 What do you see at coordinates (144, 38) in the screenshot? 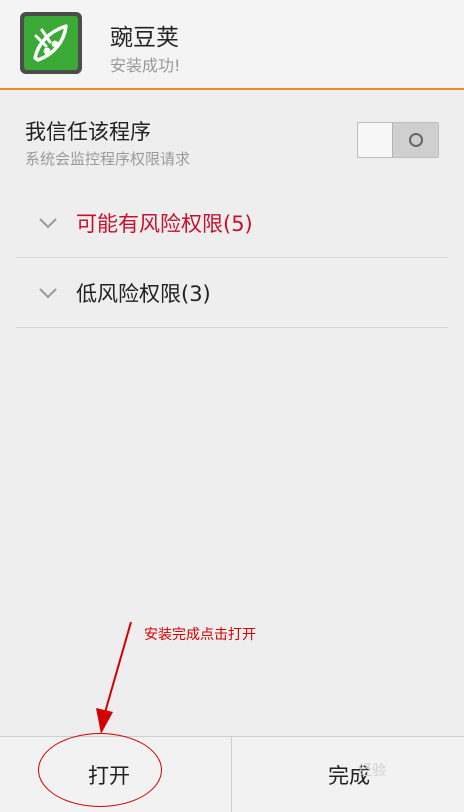
I see `app-name: 豌豆荚` at bounding box center [144, 38].